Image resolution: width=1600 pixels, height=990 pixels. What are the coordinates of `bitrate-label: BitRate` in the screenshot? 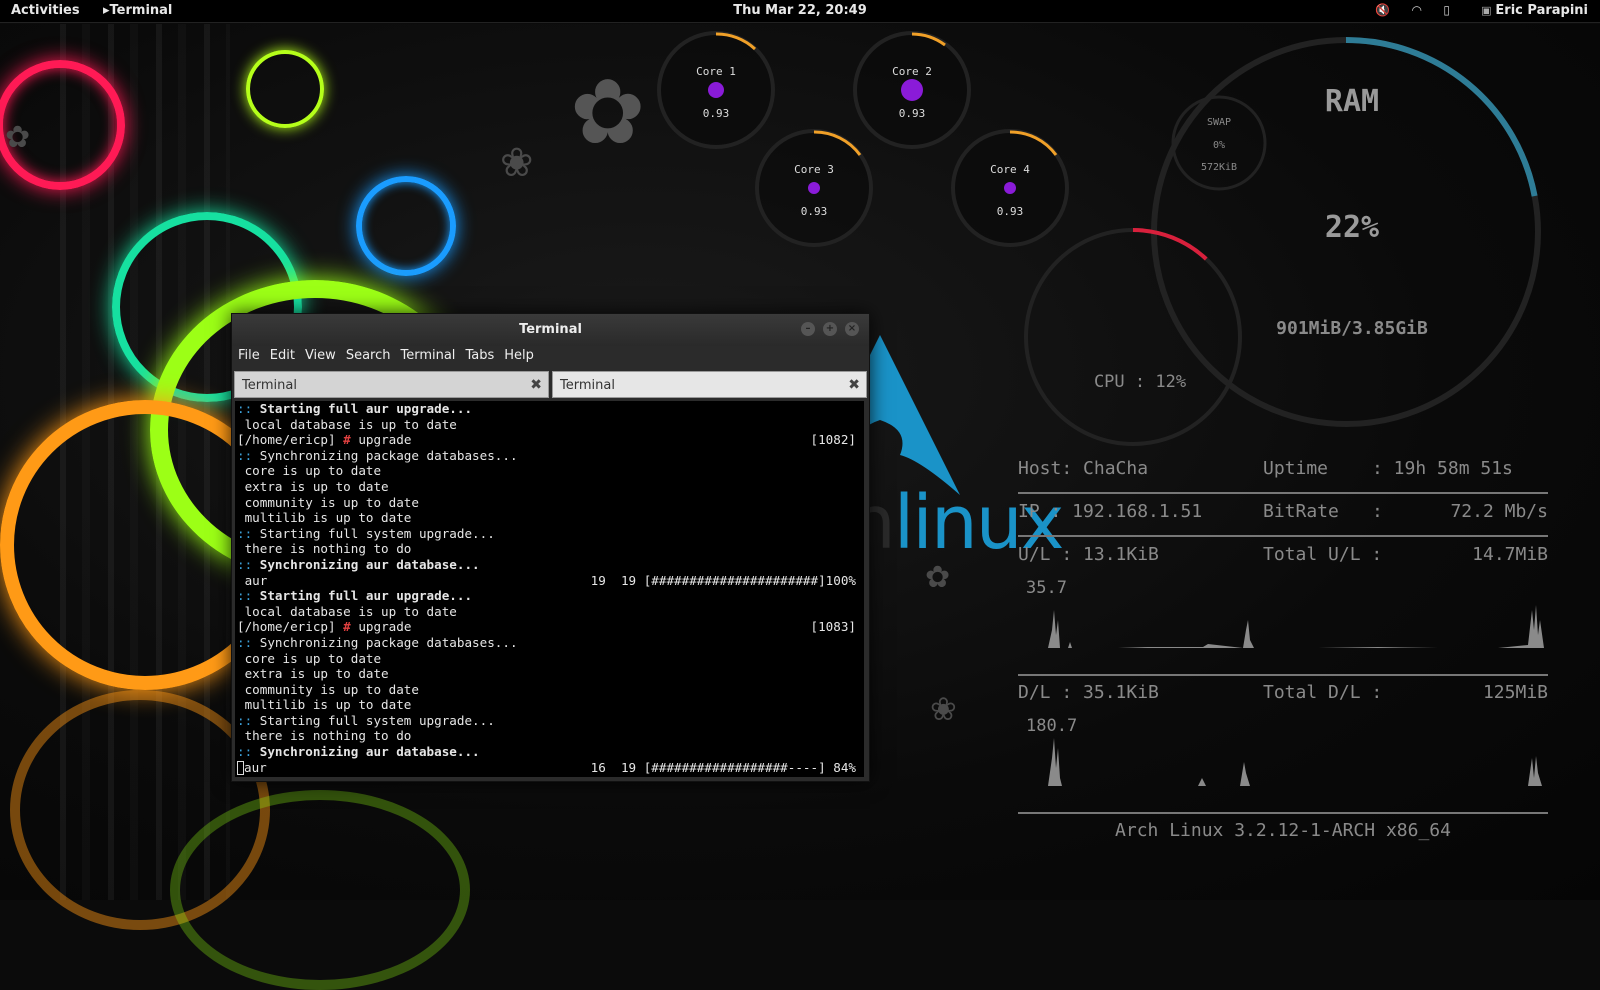 It's located at (1301, 511).